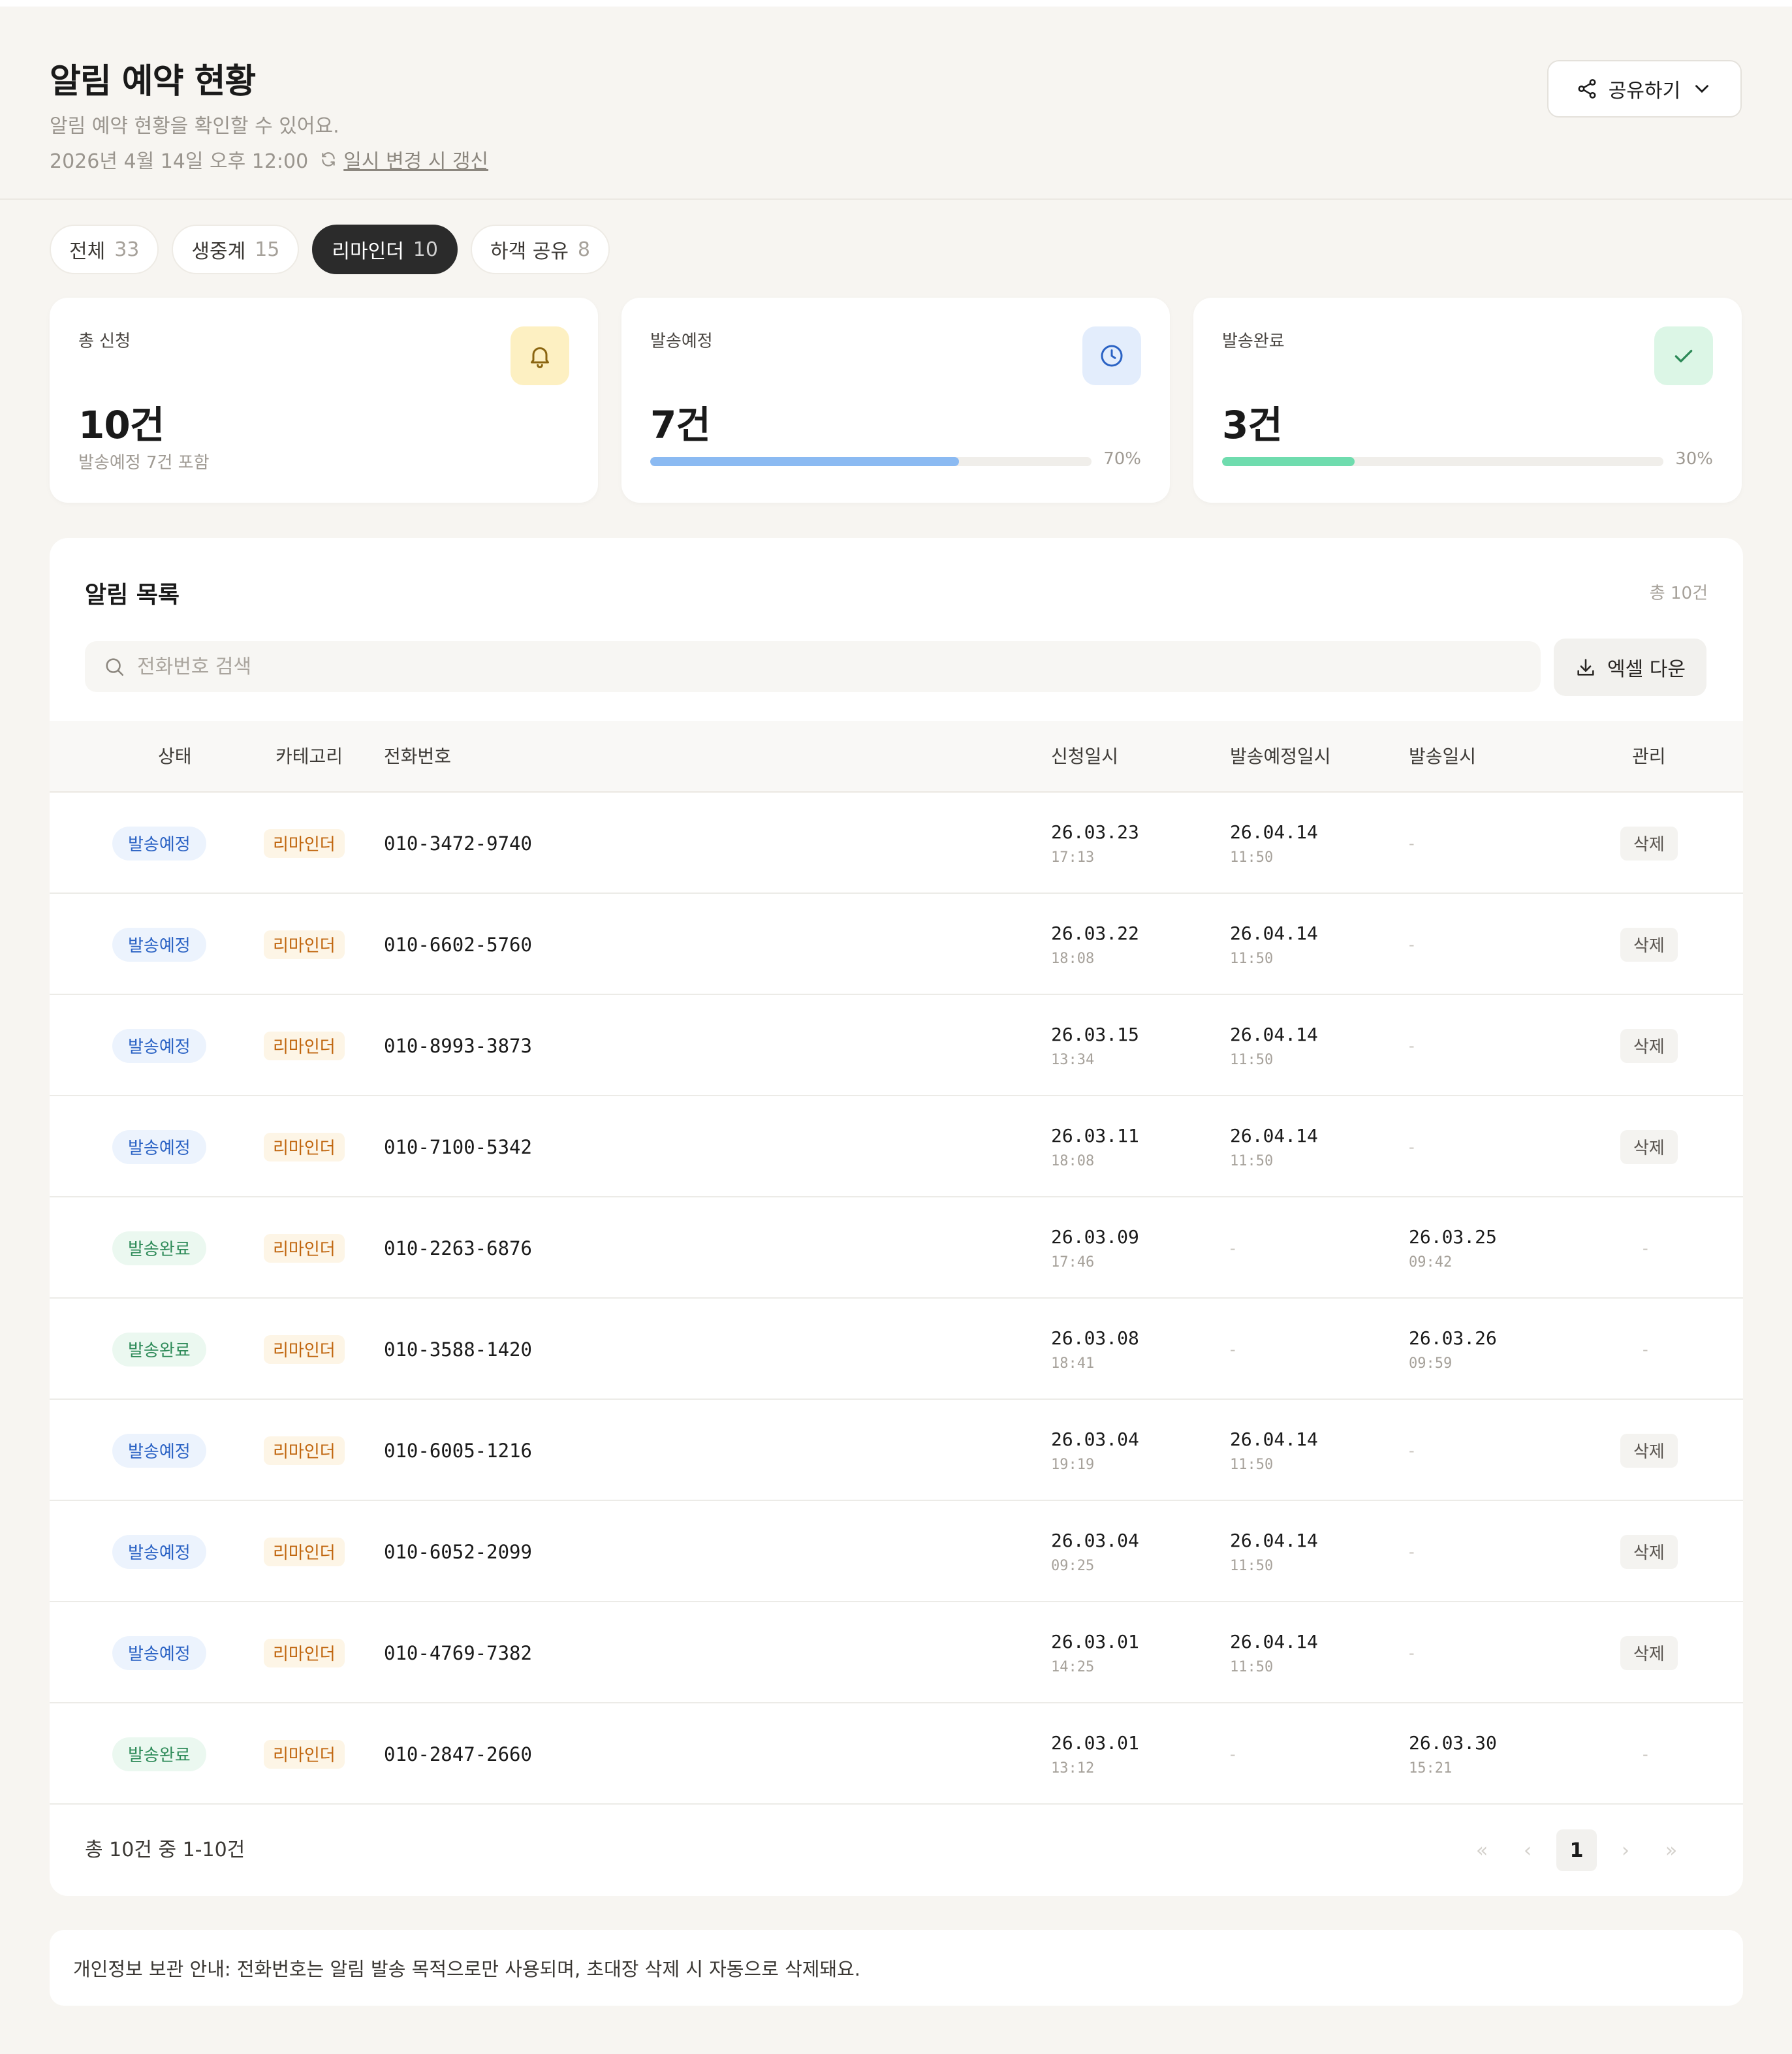 This screenshot has width=1792, height=2054. I want to click on timestamp: 2026년 4월 14일 오후 12:00, so click(179, 161).